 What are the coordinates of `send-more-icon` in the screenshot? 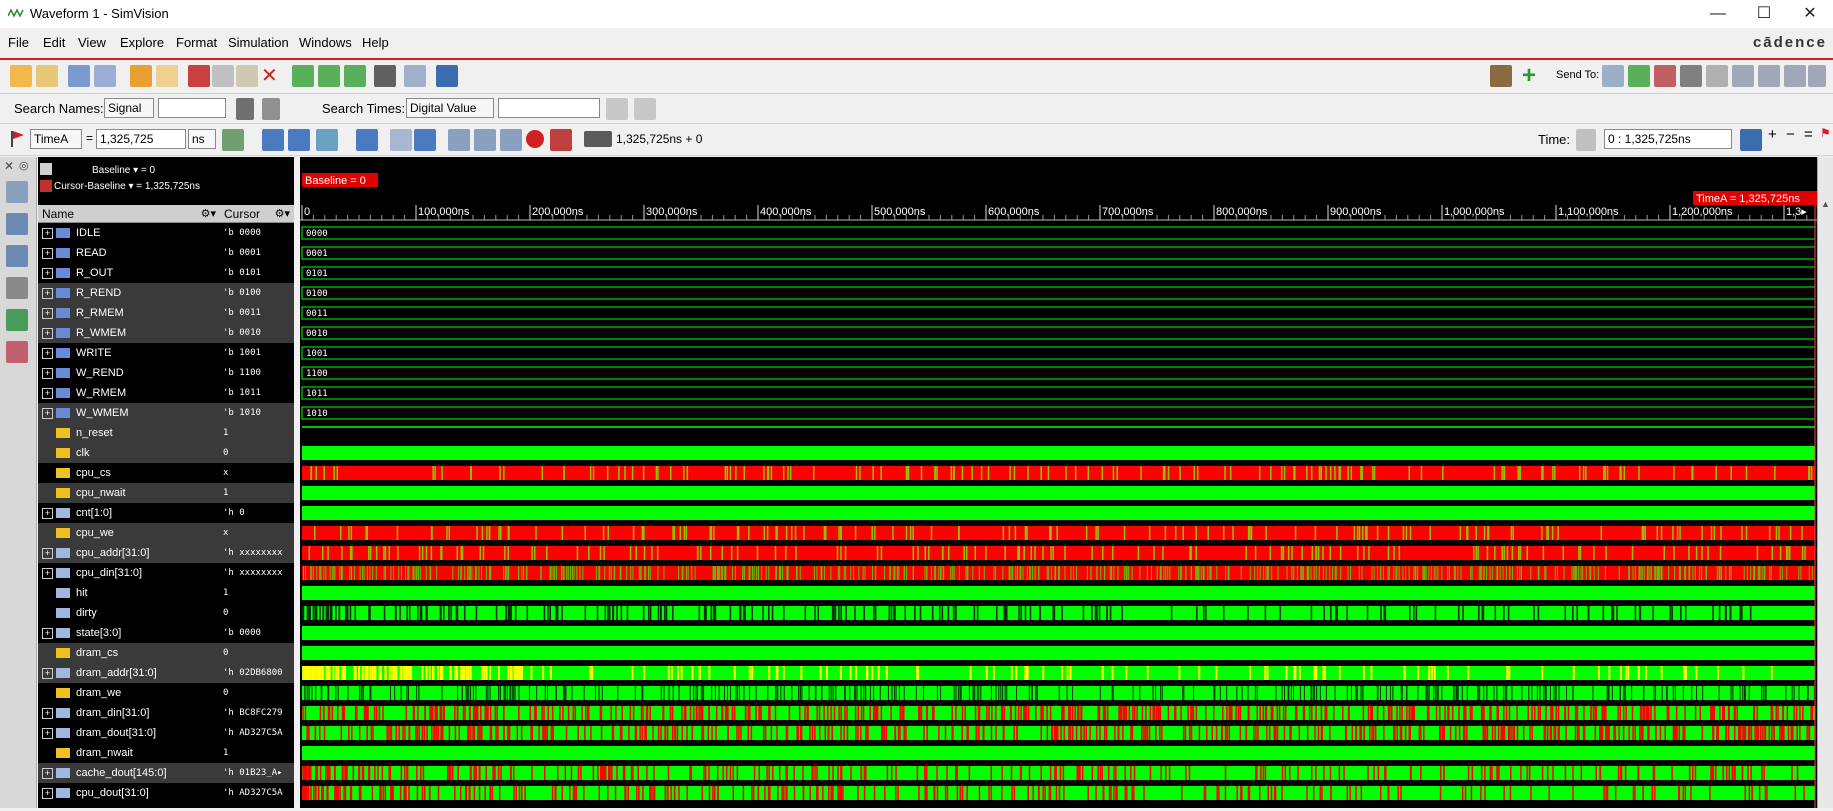 It's located at (1817, 76).